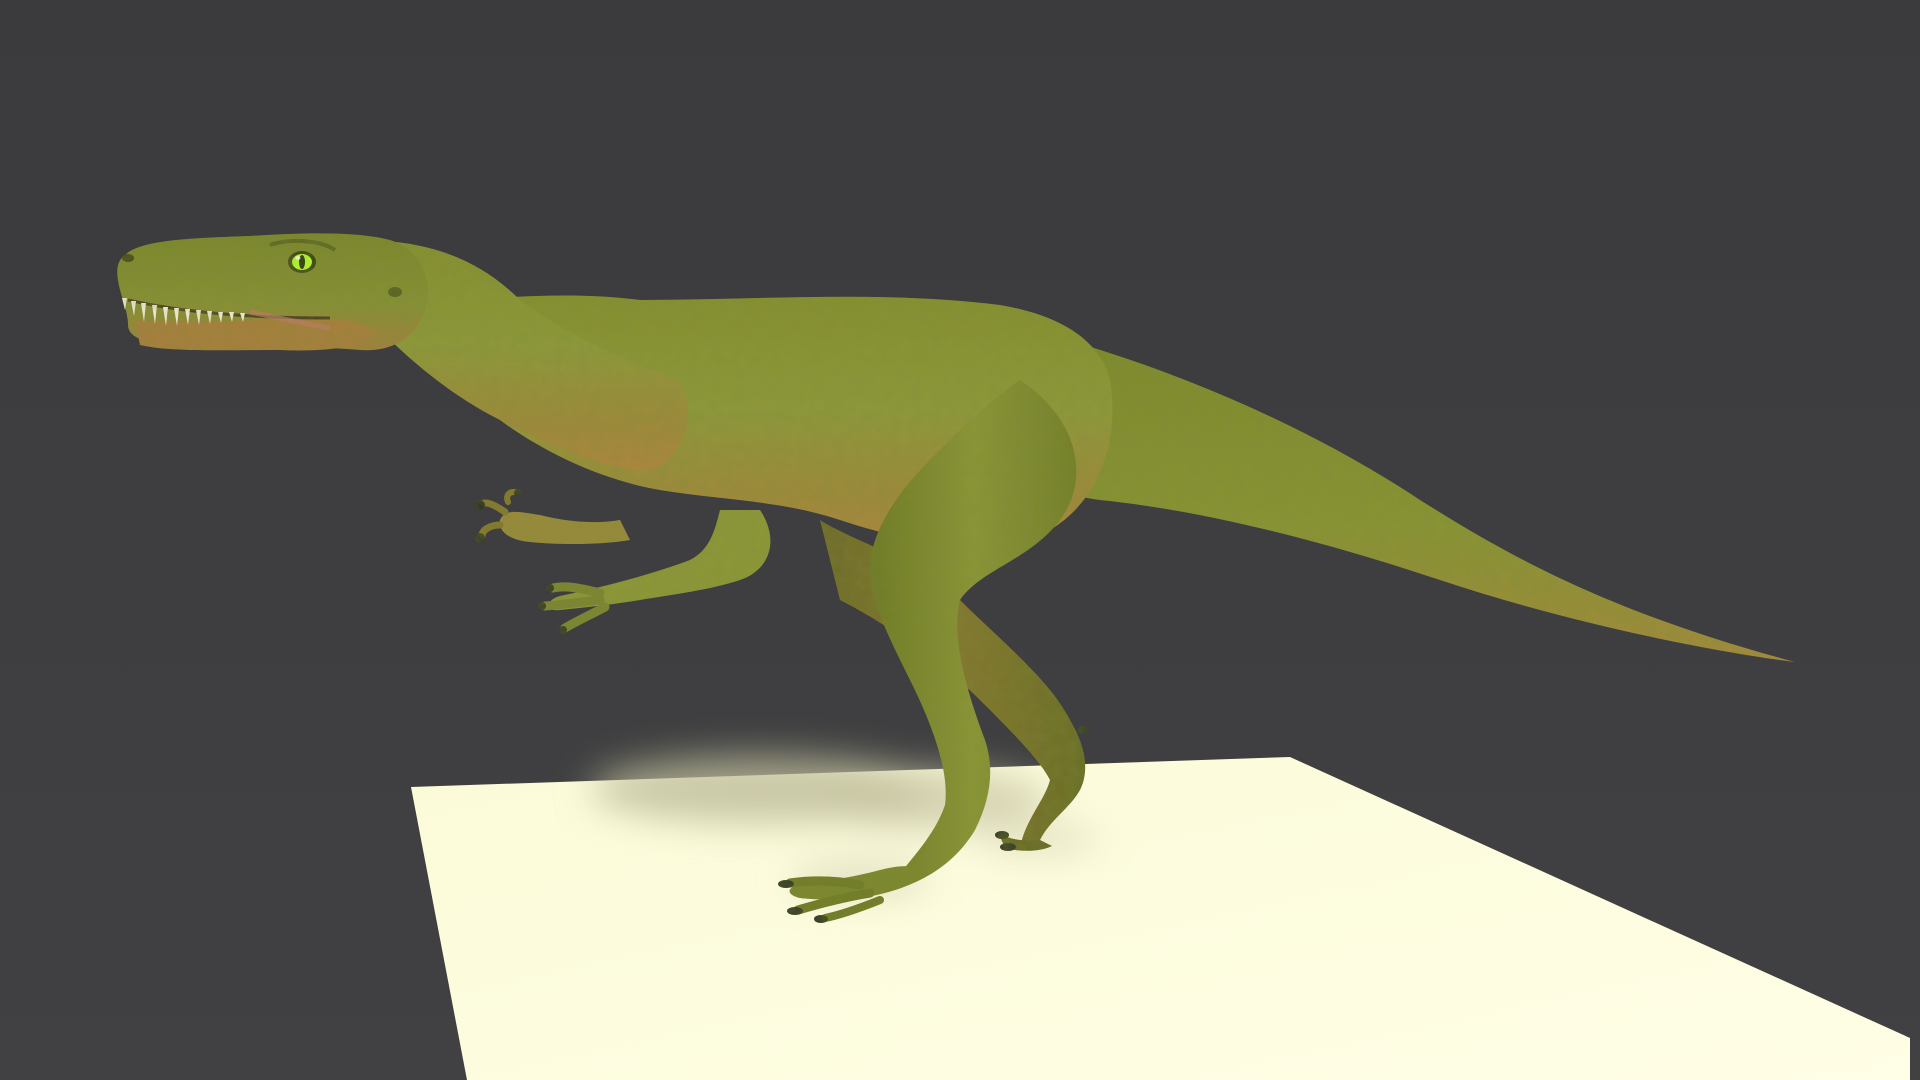  I want to click on dinosaur-head, so click(273, 292).